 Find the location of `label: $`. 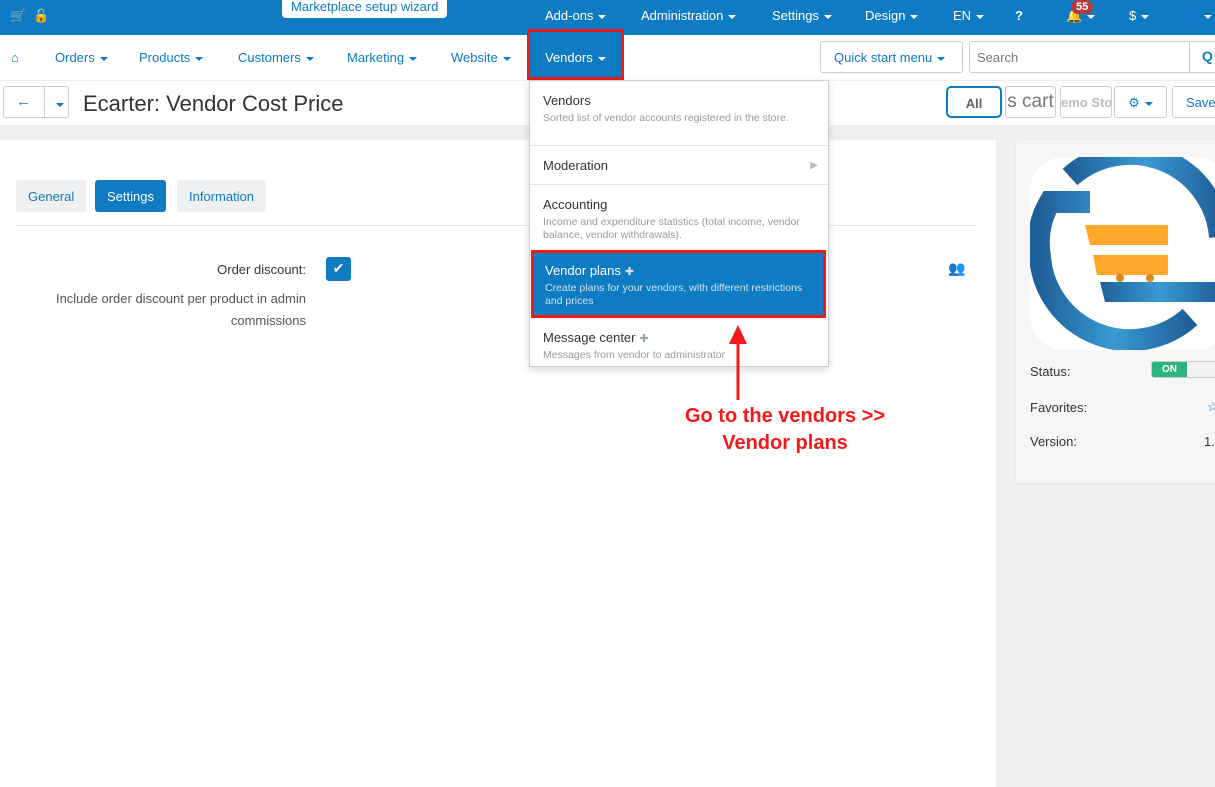

label: $ is located at coordinates (1133, 15).